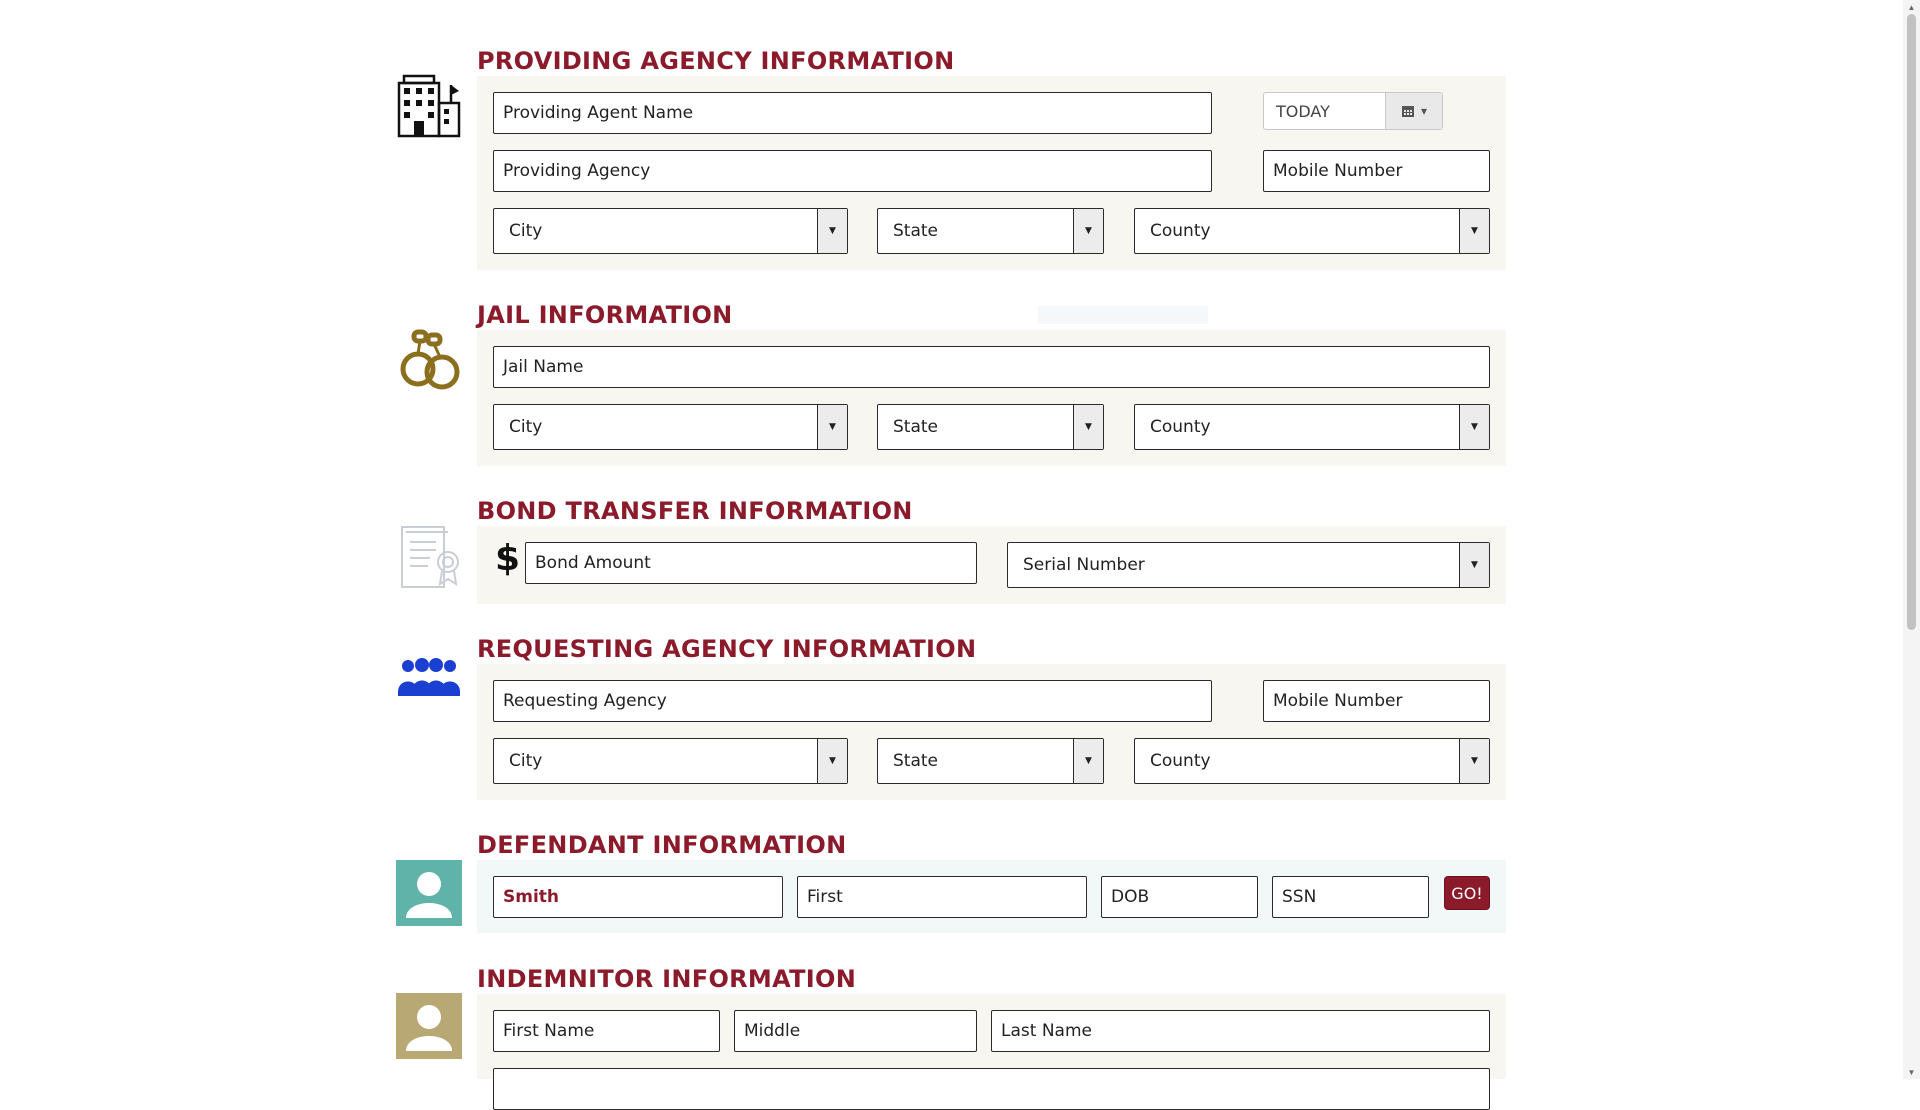 This screenshot has height=1110, width=1920. I want to click on date-picker: TODAY ▾, so click(1353, 111).